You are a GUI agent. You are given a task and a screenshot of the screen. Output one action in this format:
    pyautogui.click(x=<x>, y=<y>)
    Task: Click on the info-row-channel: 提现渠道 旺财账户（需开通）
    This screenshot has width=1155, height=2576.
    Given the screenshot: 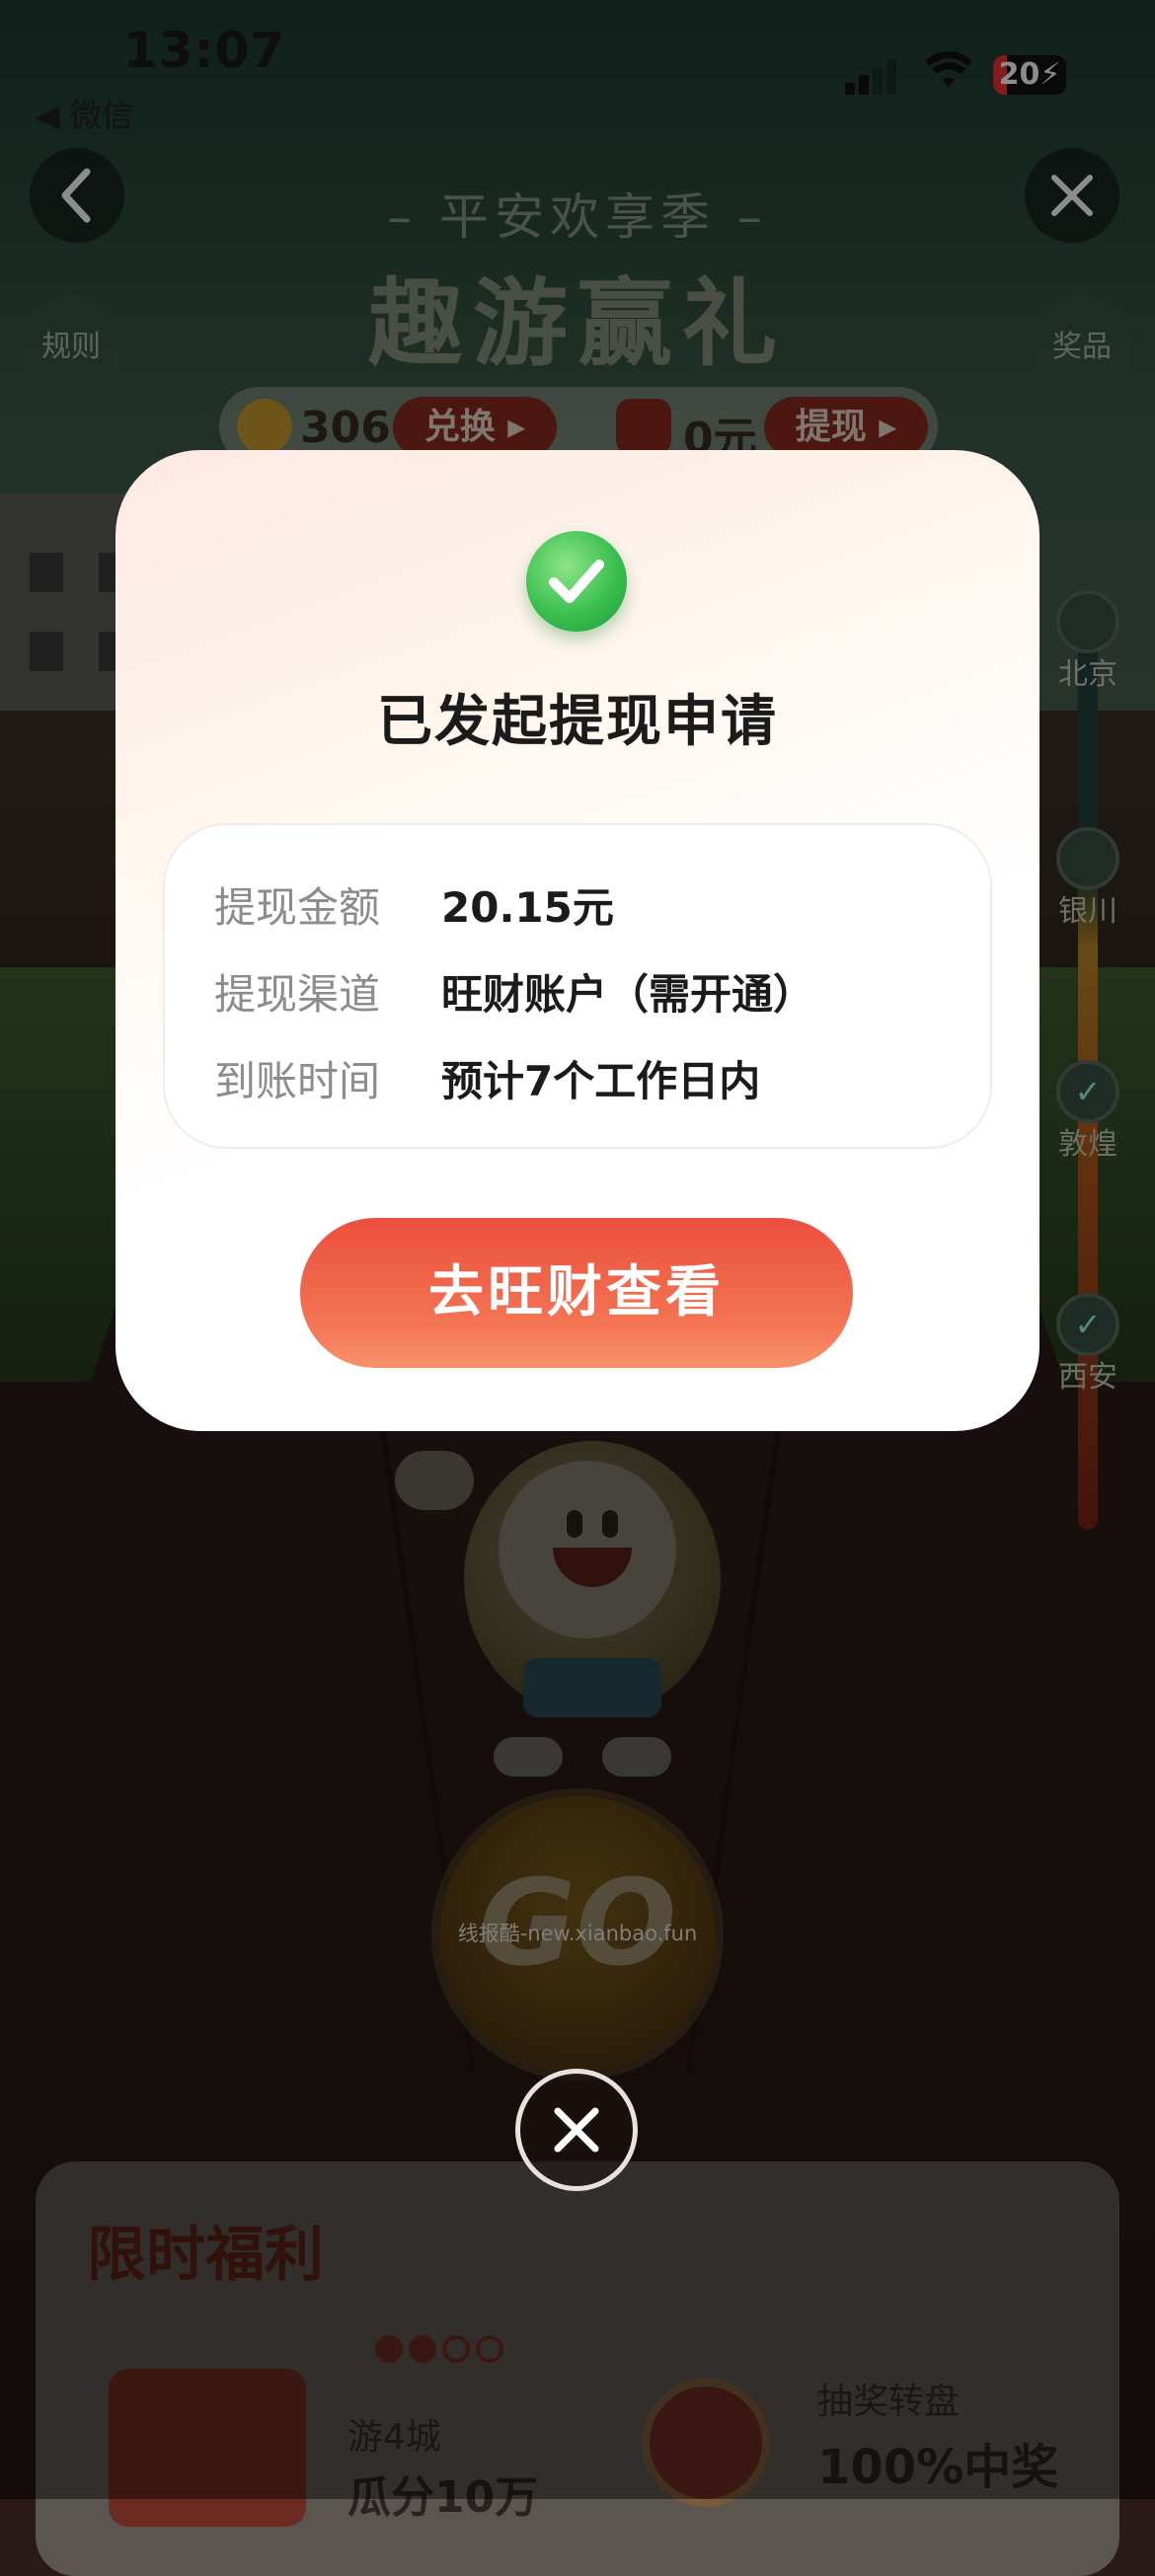 What is the action you would take?
    pyautogui.click(x=589, y=991)
    